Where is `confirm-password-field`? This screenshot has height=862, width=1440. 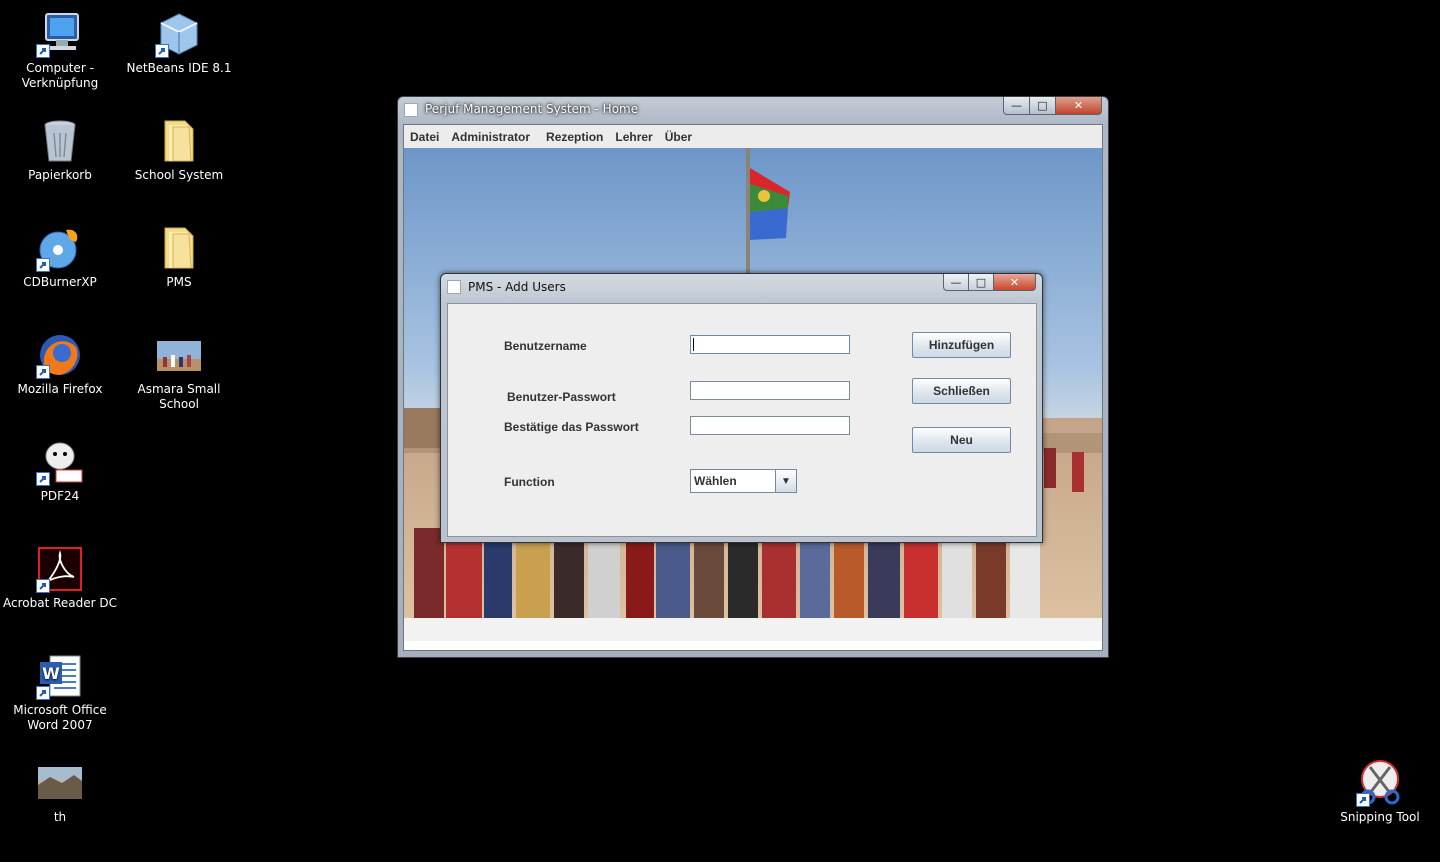
confirm-password-field is located at coordinates (770, 425).